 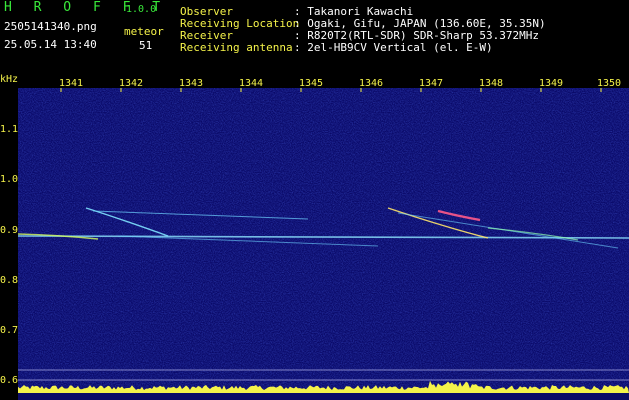 What do you see at coordinates (141, 9) in the screenshot?
I see `app-version: 1.0.0` at bounding box center [141, 9].